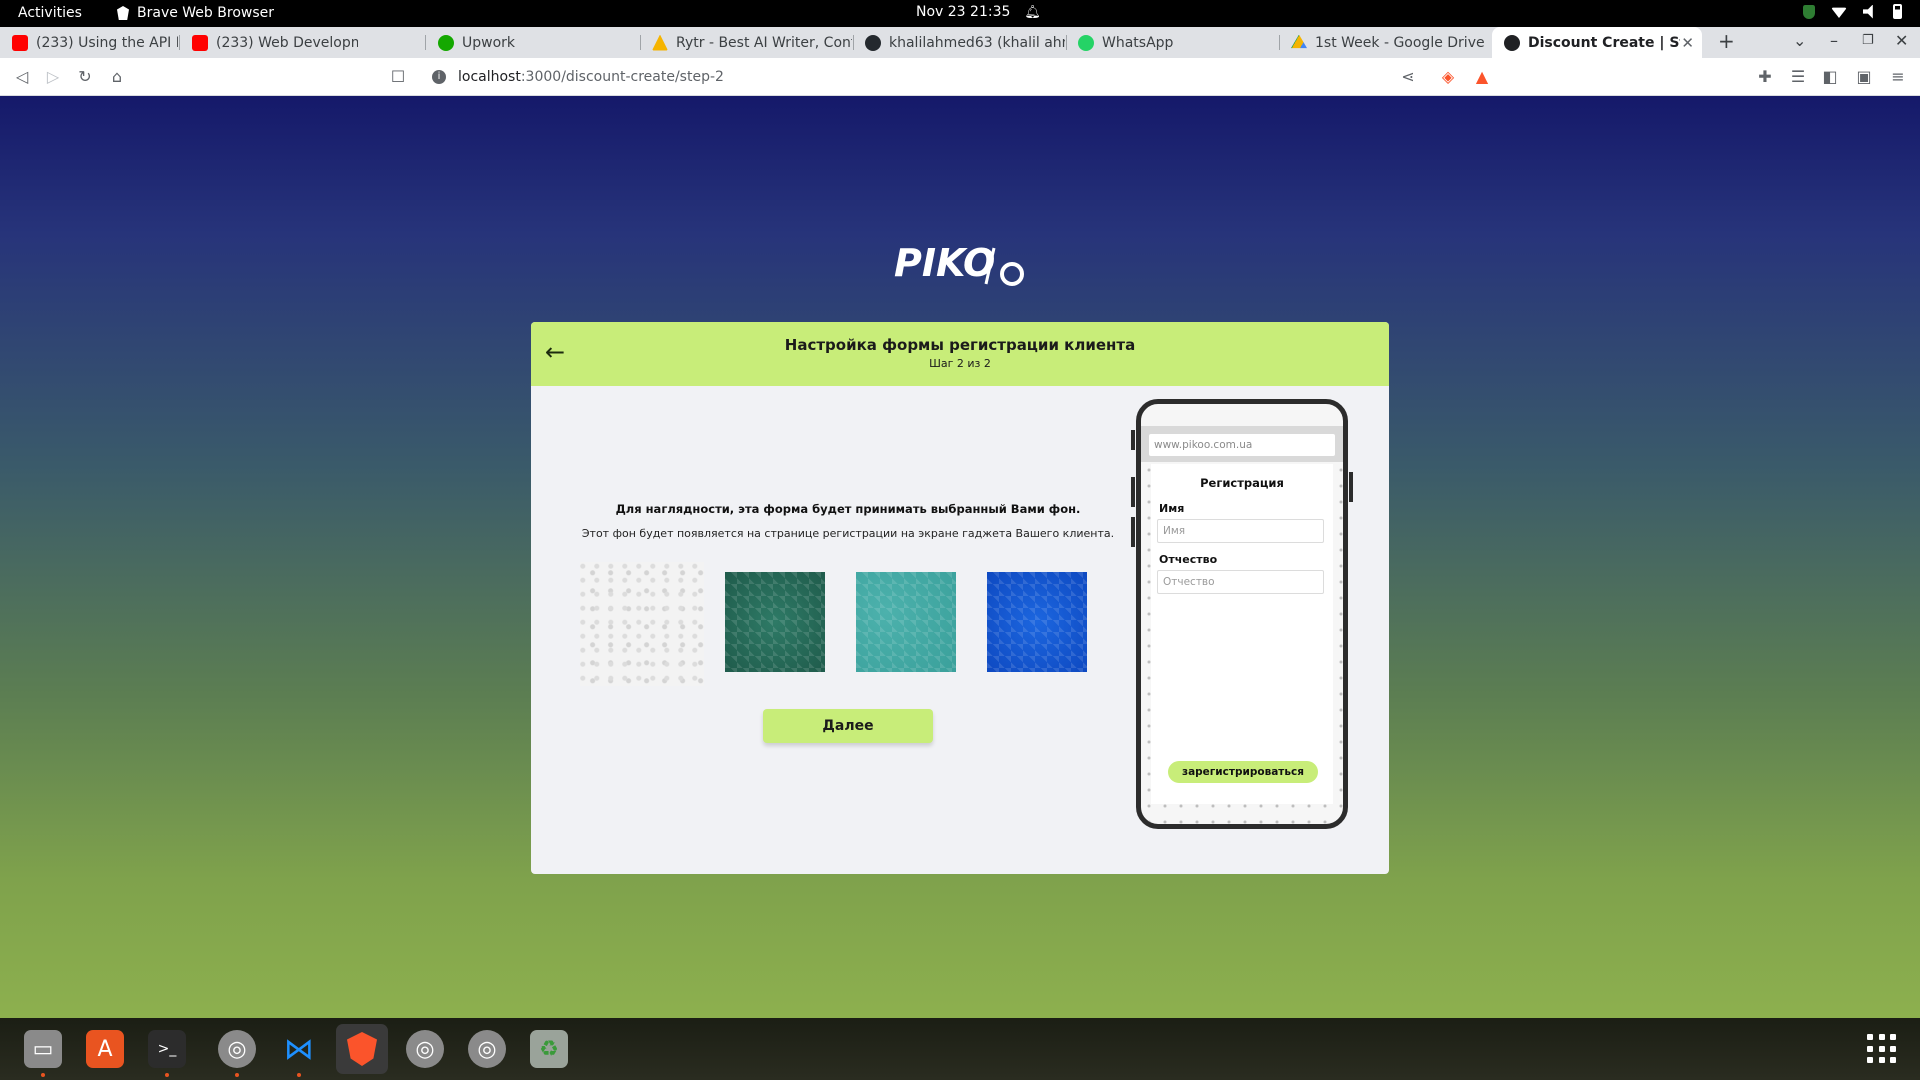 The height and width of the screenshot is (1080, 1920). I want to click on clock: Nov 23 21:35 🔔︎, so click(978, 12).